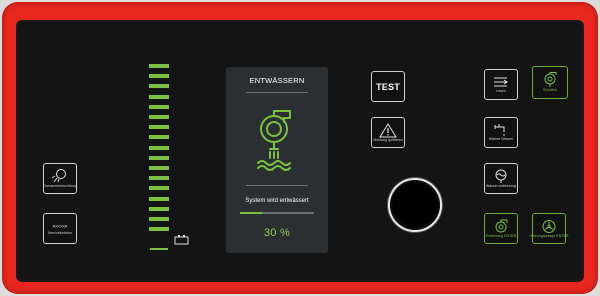 Image resolution: width=600 pixels, height=296 pixels. Describe the element at coordinates (550, 90) in the screenshot. I see `schalten-key-label: Schalten` at that location.